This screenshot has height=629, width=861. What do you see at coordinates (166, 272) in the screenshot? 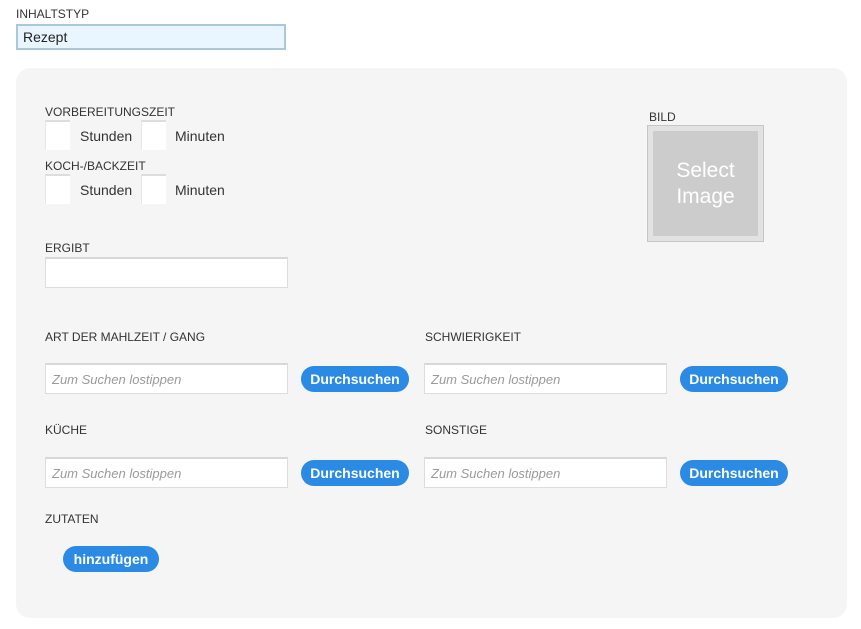
I see `yield-input` at bounding box center [166, 272].